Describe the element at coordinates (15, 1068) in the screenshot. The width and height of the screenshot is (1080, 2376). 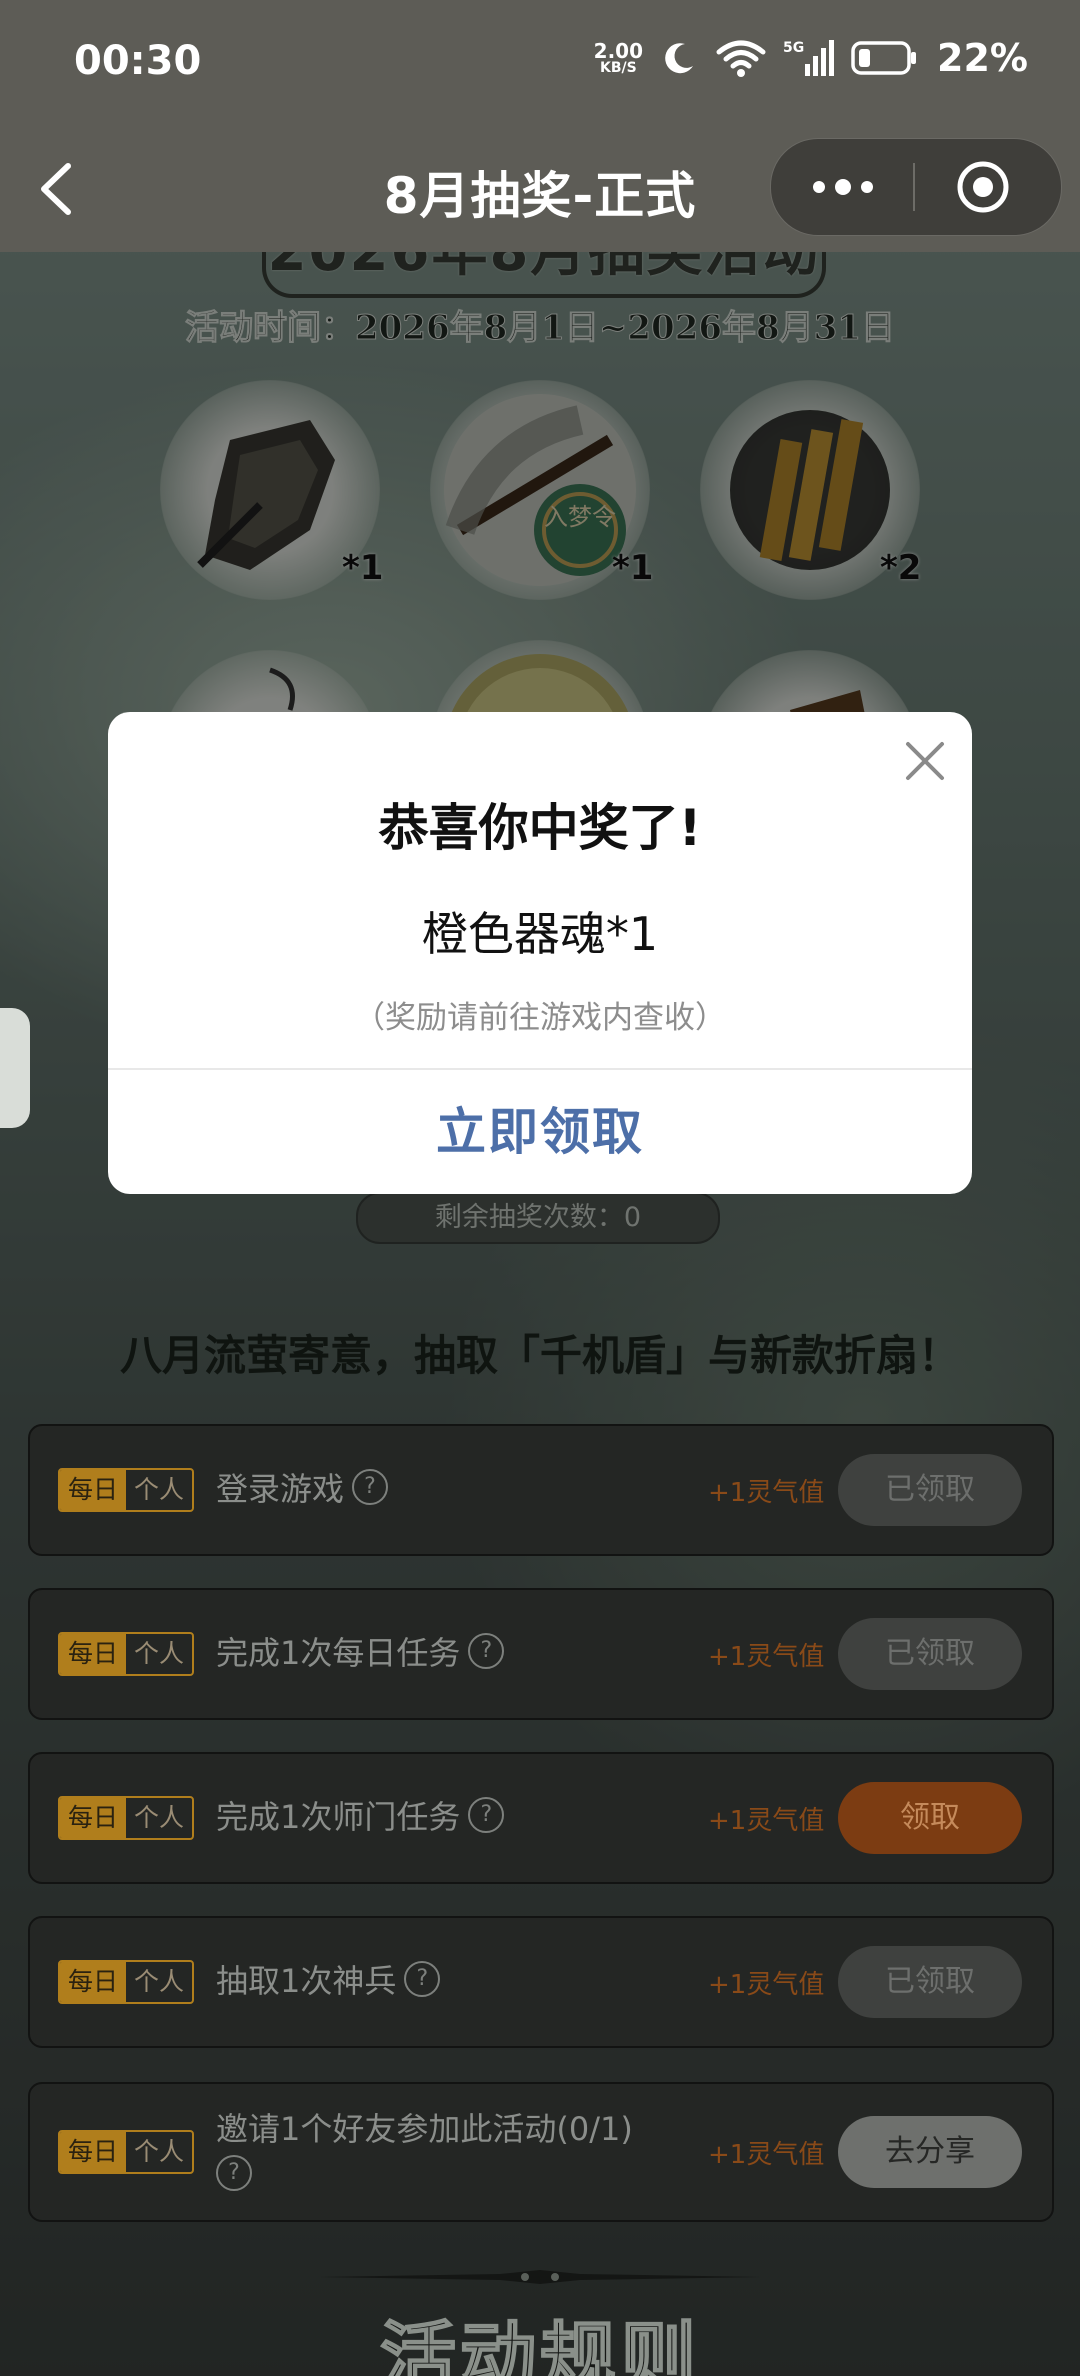
I see `side-float-tab` at that location.